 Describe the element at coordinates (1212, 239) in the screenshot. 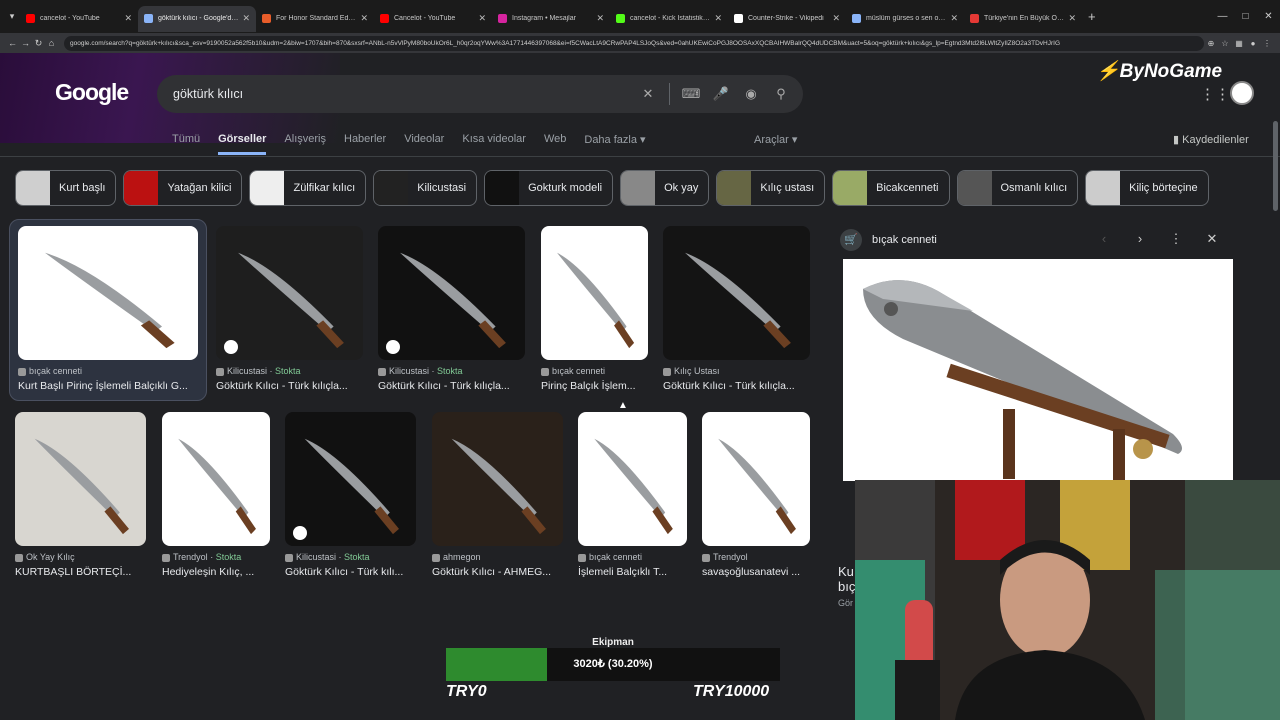

I see `close-icon: ✕` at that location.